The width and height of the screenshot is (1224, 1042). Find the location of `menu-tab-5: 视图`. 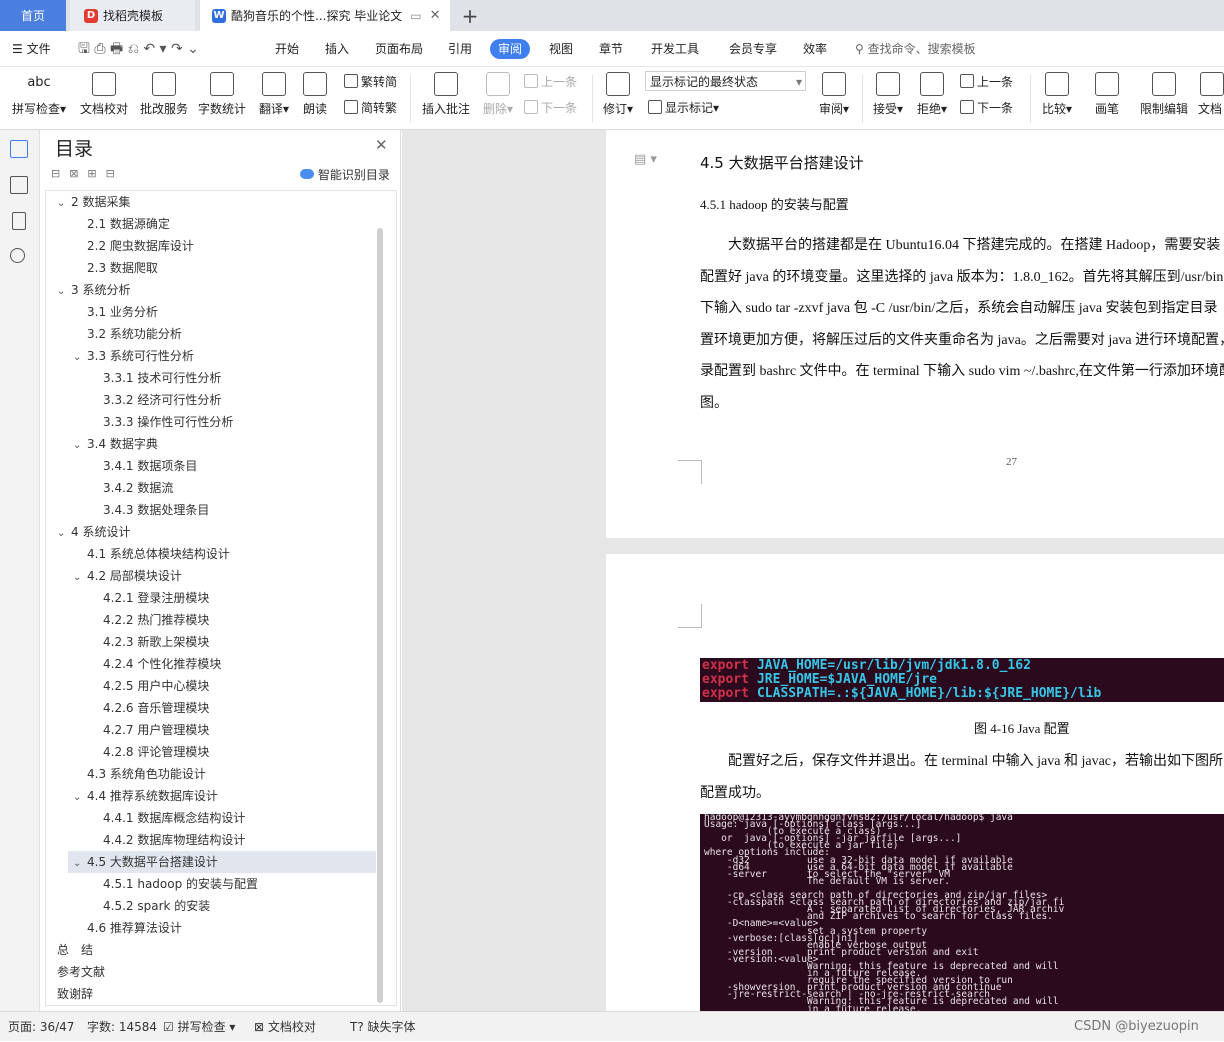

menu-tab-5: 视图 is located at coordinates (561, 49).